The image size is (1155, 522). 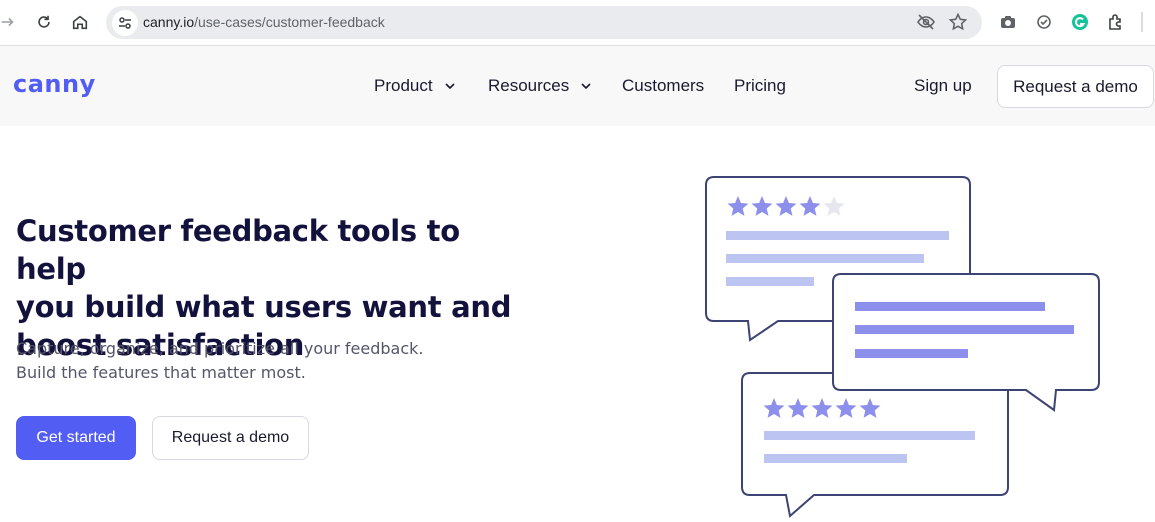 I want to click on toolbar-divider, so click(x=1142, y=22).